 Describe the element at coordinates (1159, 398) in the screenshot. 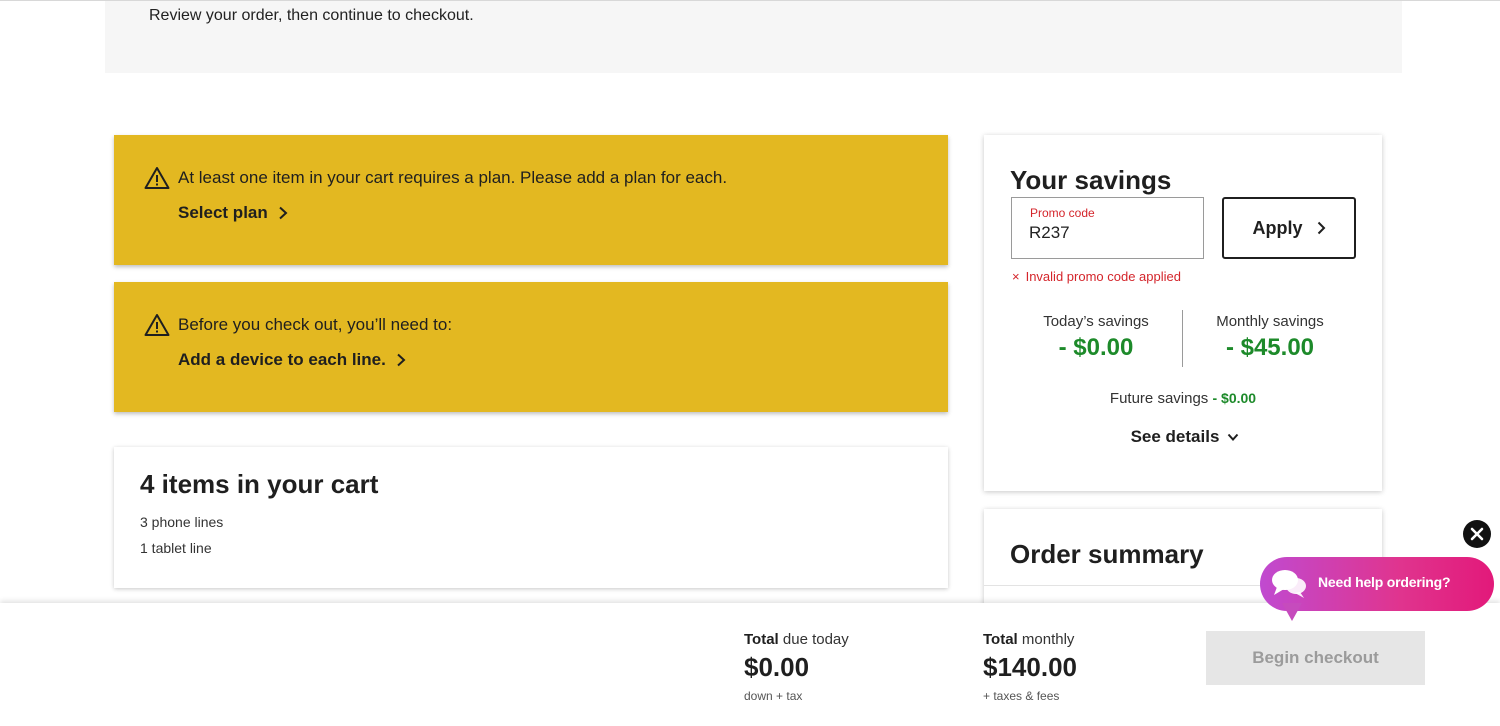

I see `future-savings-label: Future savings` at that location.